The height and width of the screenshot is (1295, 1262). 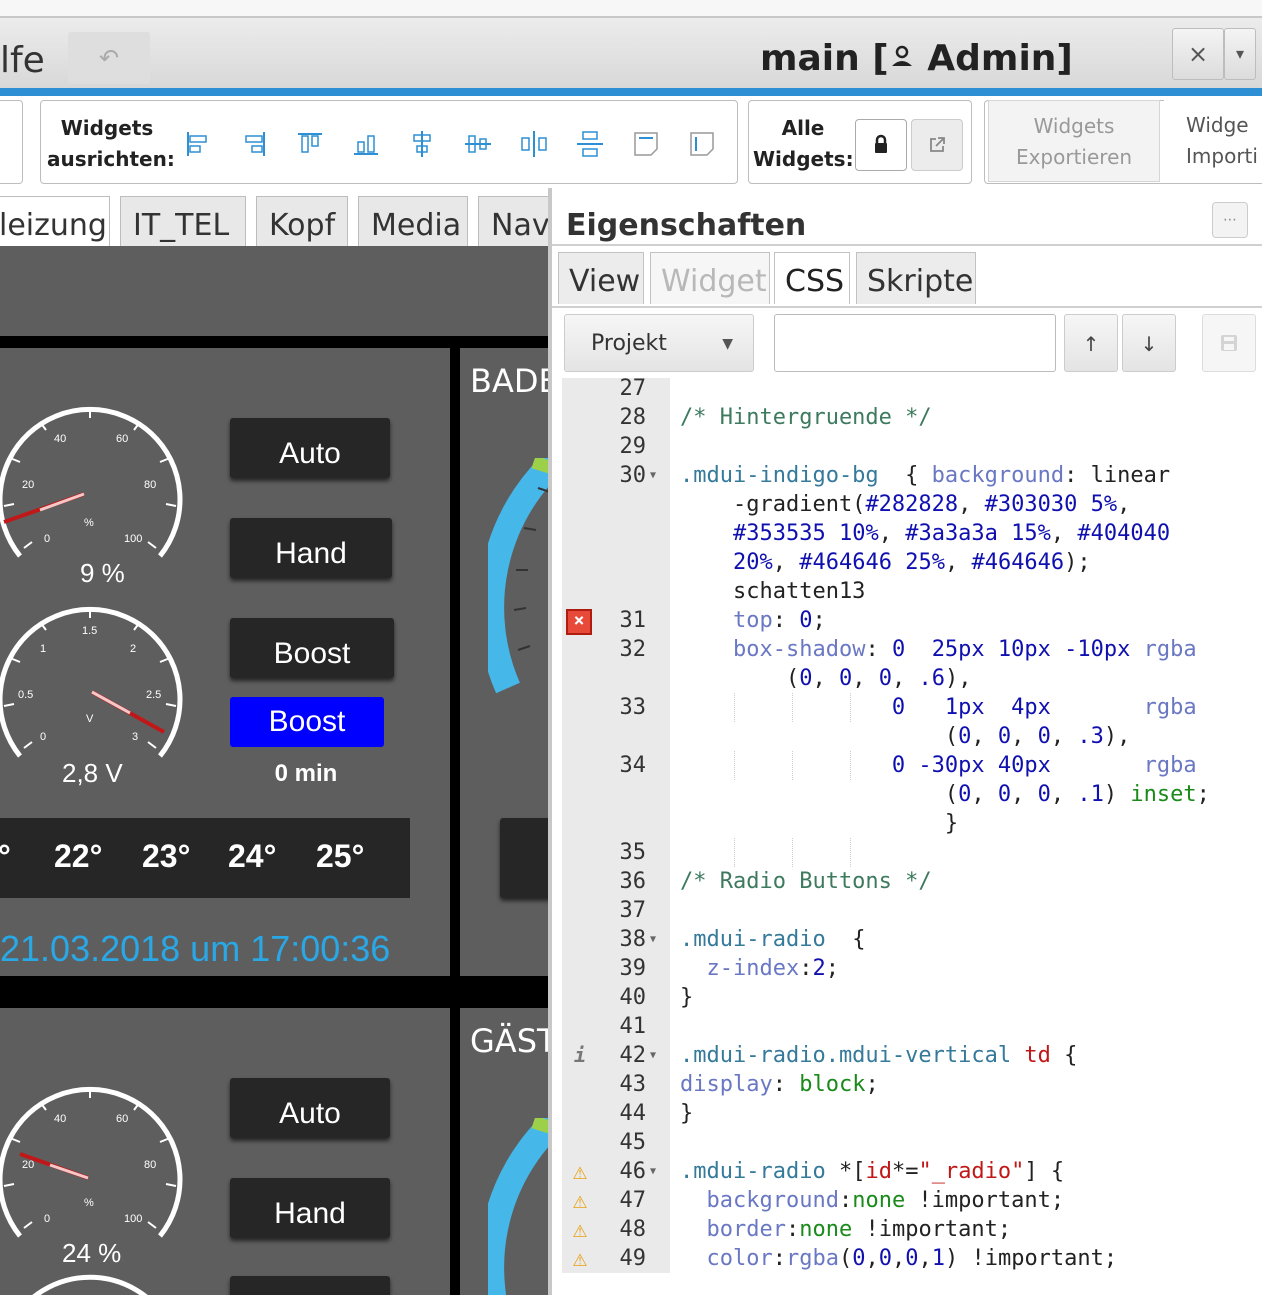 I want to click on partial-button, so click(x=310, y=1285).